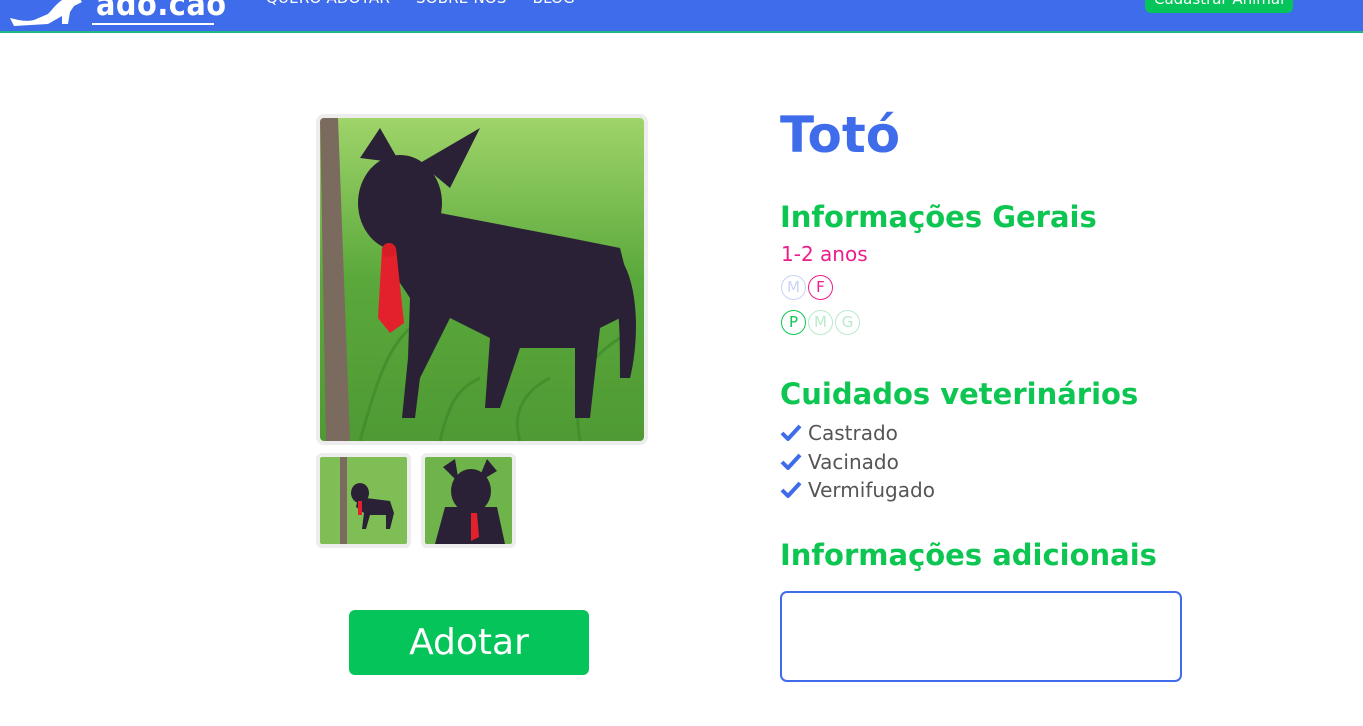  What do you see at coordinates (968, 555) in the screenshot?
I see `additional-info-heading: Informações adicionais` at bounding box center [968, 555].